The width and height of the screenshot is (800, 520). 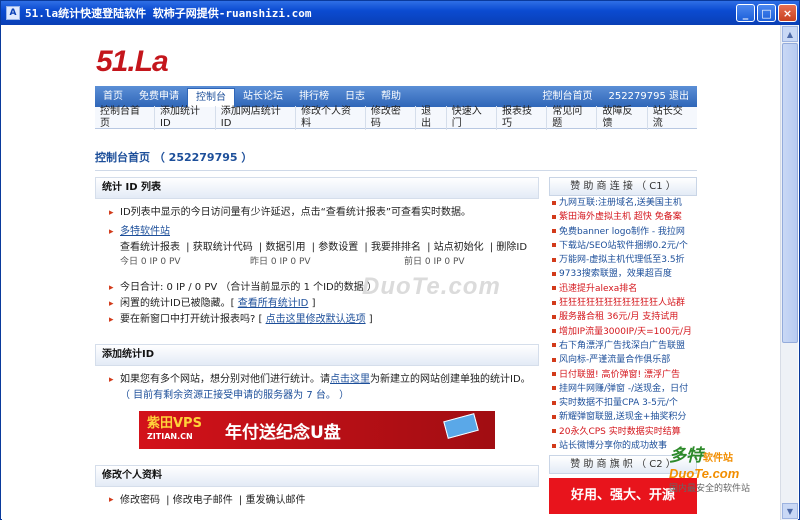 I want to click on link-modify-password: 修改密码, so click(x=140, y=500).